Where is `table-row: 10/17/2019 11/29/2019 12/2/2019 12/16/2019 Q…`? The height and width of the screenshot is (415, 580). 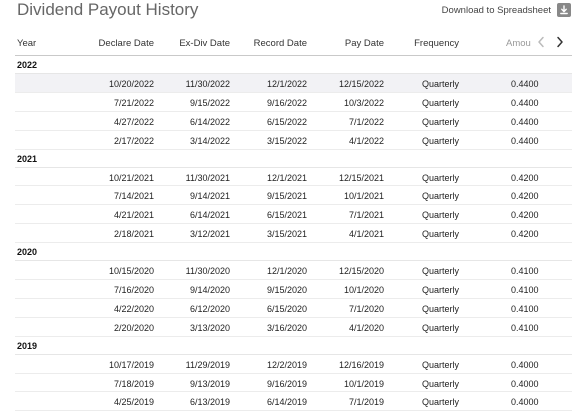 table-row: 10/17/2019 11/29/2019 12/2/2019 12/16/2019 Q… is located at coordinates (293, 364).